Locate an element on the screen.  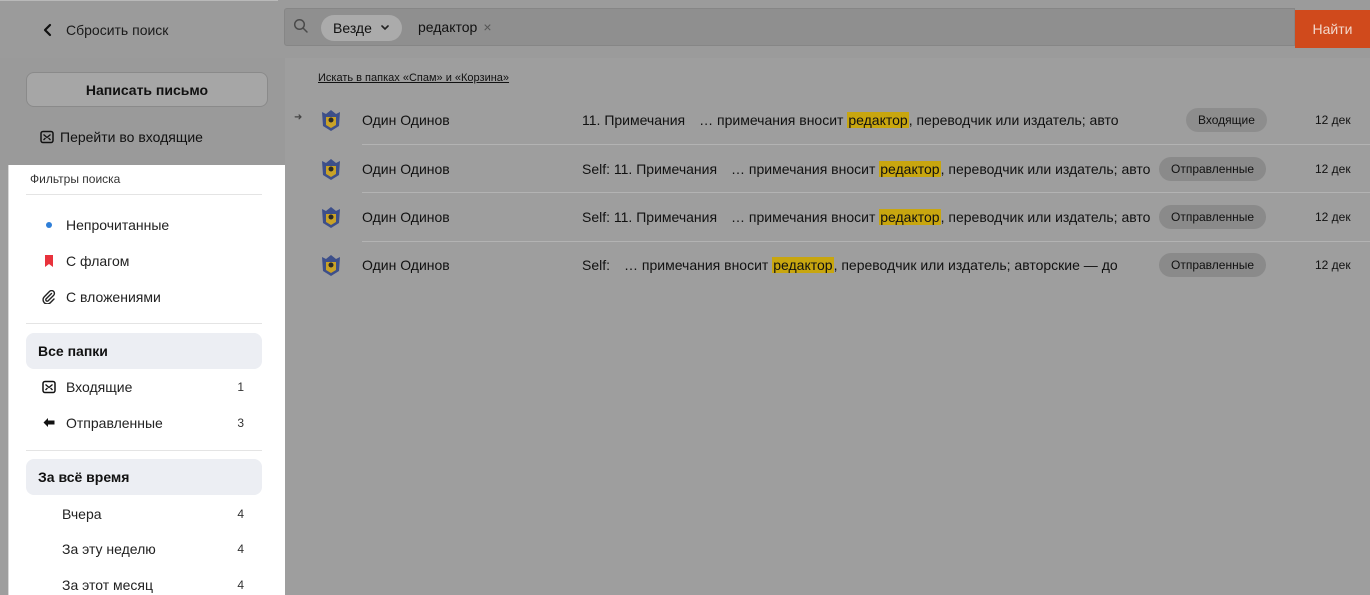
paperclip-icon is located at coordinates (49, 297).